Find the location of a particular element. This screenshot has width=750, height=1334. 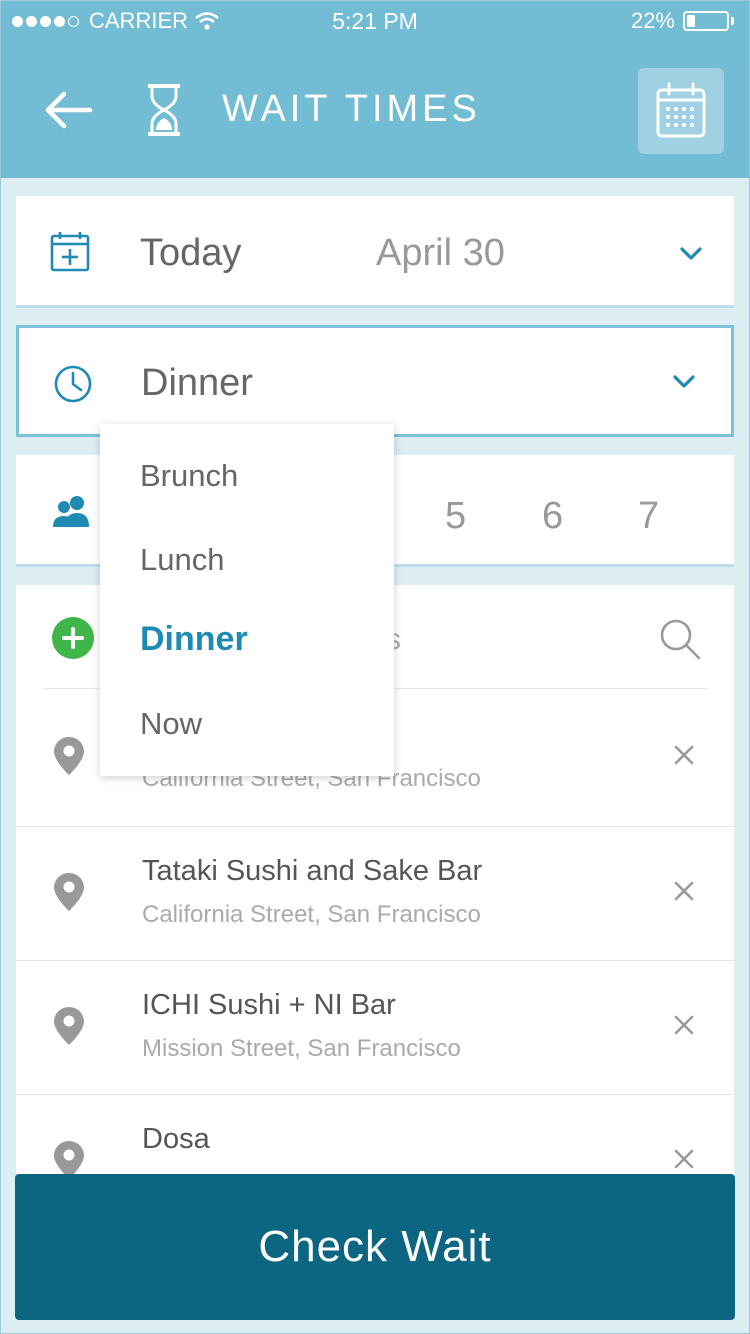

meal-label: Dinner is located at coordinates (197, 383).